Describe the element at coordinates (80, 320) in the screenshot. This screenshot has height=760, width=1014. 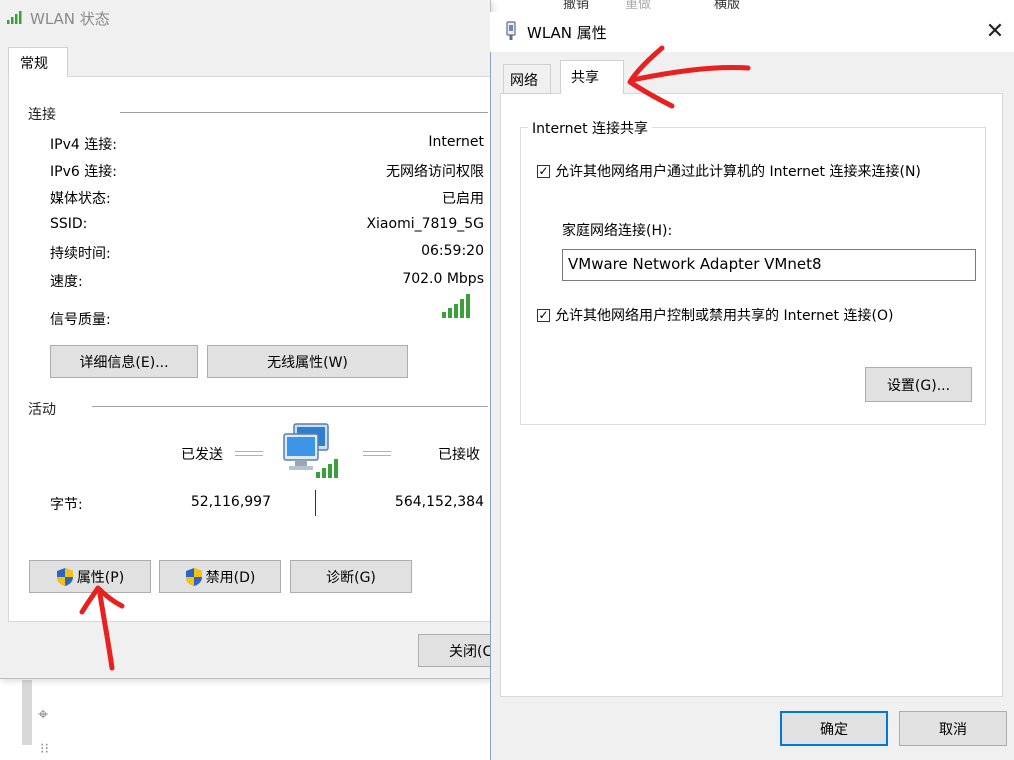
I see `signal-quality-label: 信号质量:` at that location.